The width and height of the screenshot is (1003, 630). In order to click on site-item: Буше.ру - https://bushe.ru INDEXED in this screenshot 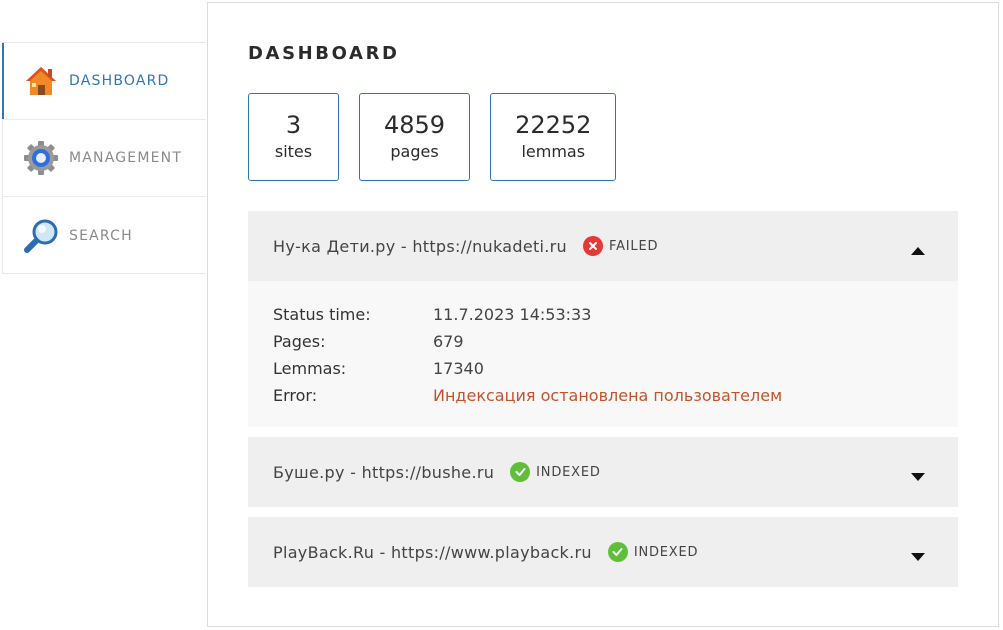, I will do `click(603, 472)`.